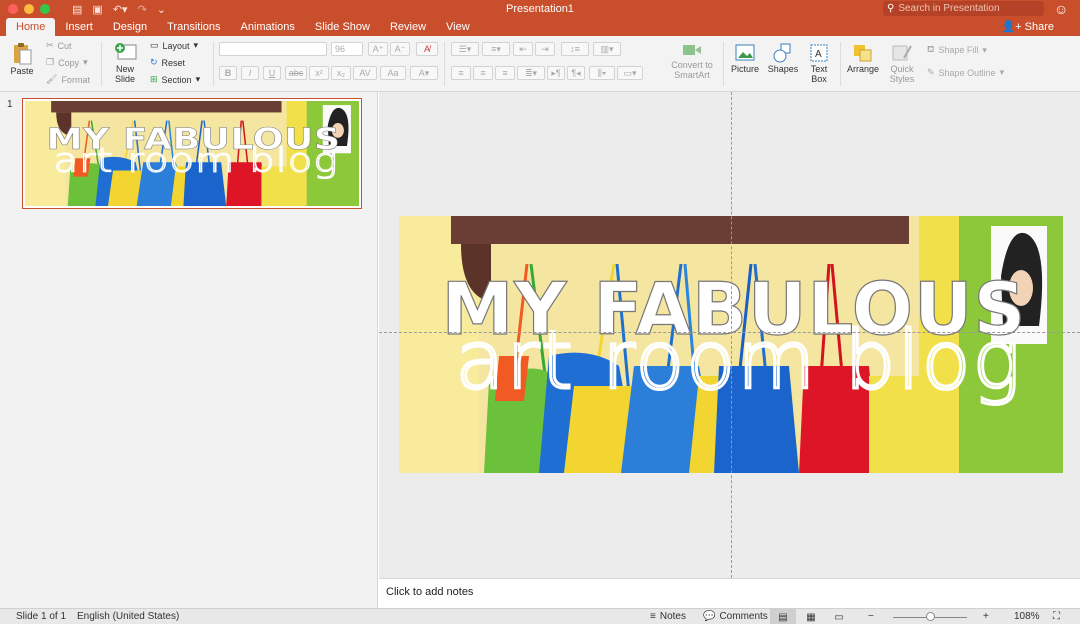  Describe the element at coordinates (198, 79) in the screenshot. I see `chevron-down-icon: ▾` at that location.